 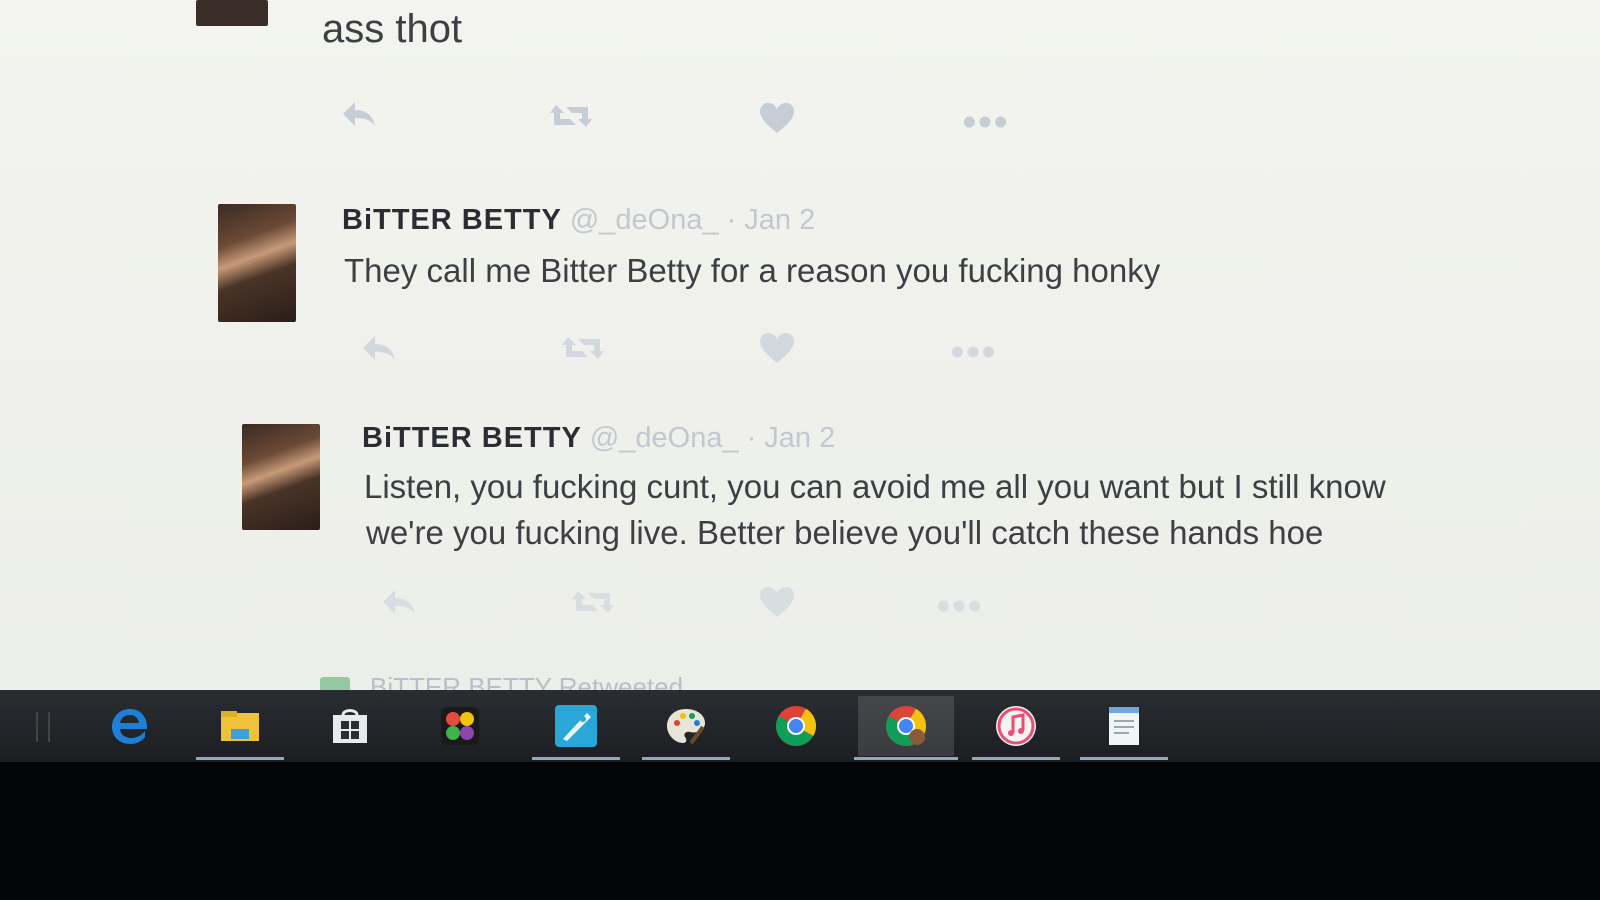 I want to click on taskbar-itunes, so click(x=1016, y=728).